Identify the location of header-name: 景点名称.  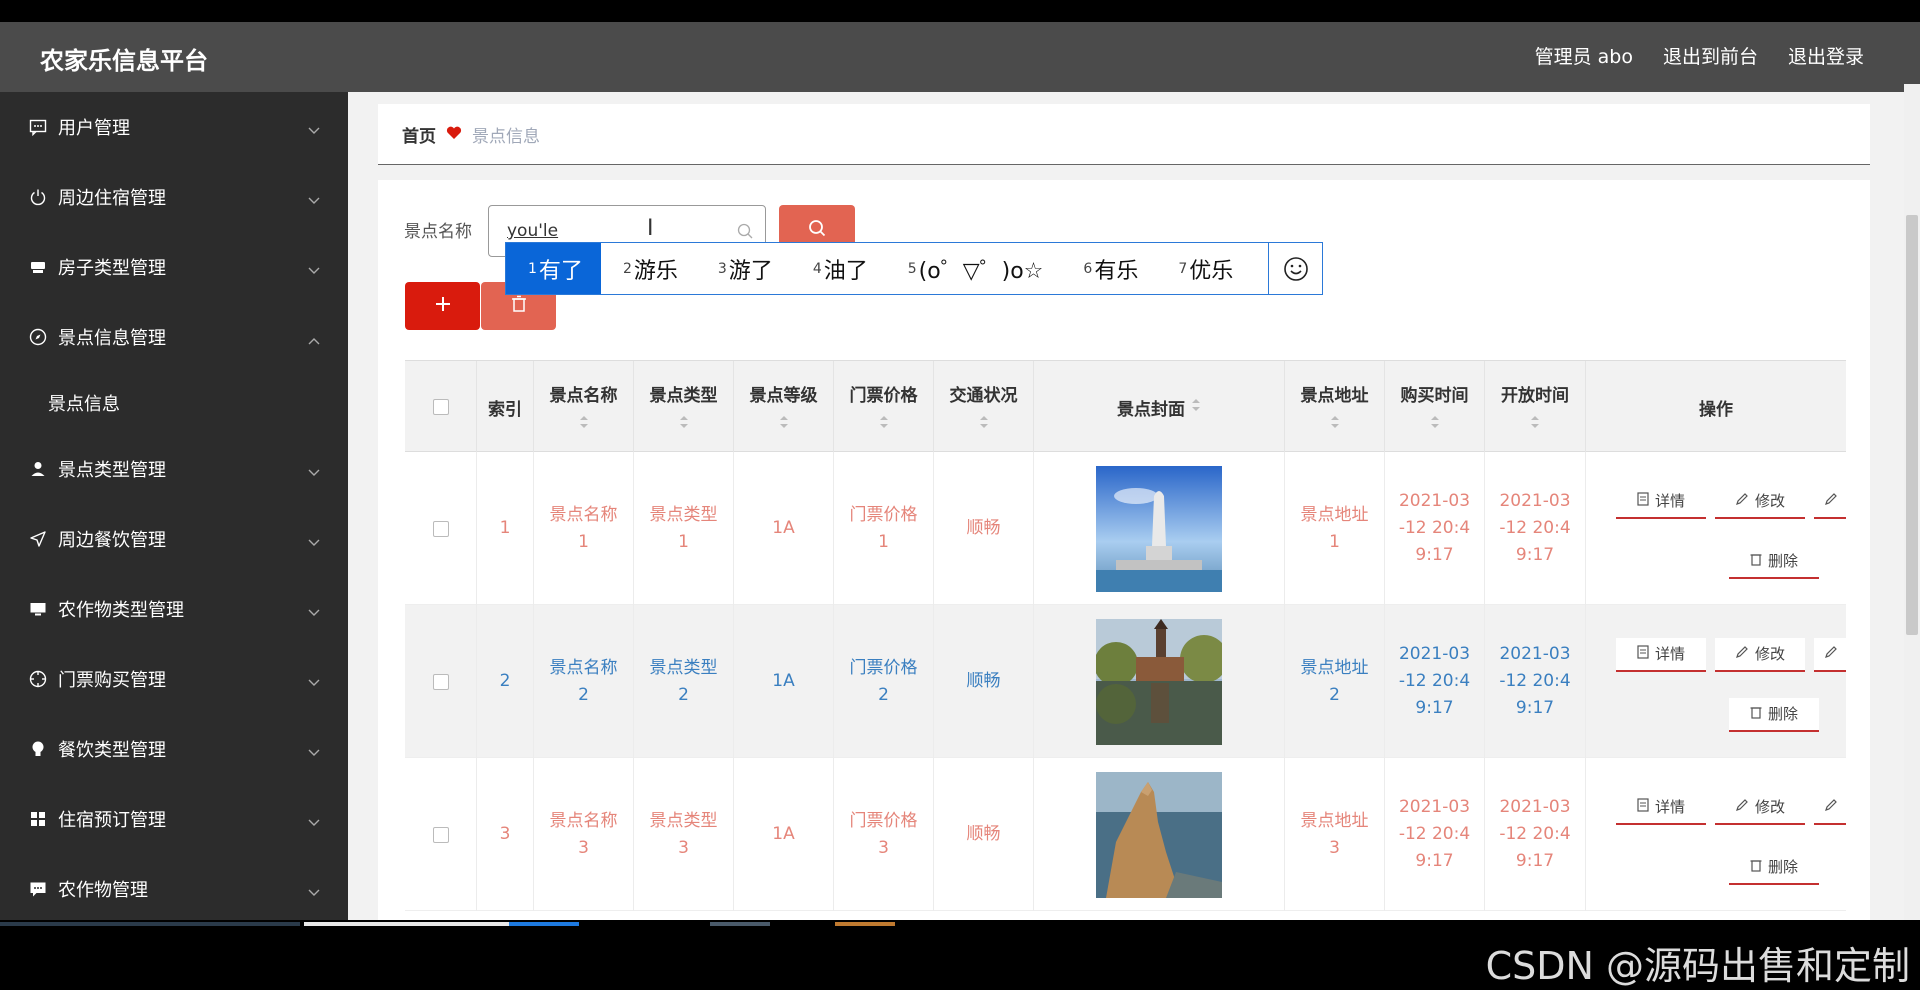
(584, 407).